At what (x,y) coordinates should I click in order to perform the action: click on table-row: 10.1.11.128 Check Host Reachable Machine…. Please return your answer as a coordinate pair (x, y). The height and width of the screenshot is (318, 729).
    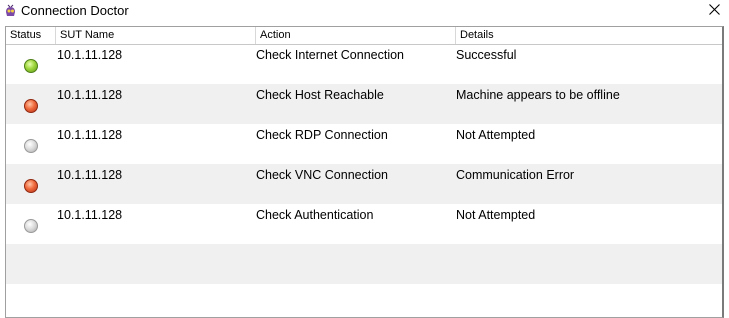
    Looking at the image, I should click on (364, 104).